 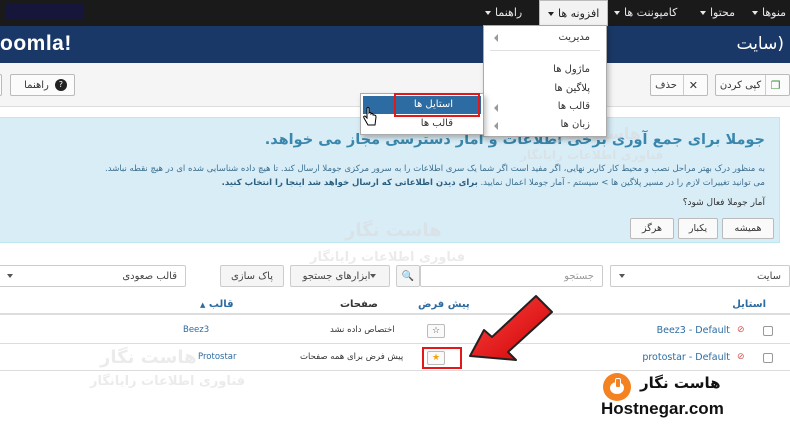 What do you see at coordinates (203, 305) in the screenshot?
I see `sort-asc-icon: ▲` at bounding box center [203, 305].